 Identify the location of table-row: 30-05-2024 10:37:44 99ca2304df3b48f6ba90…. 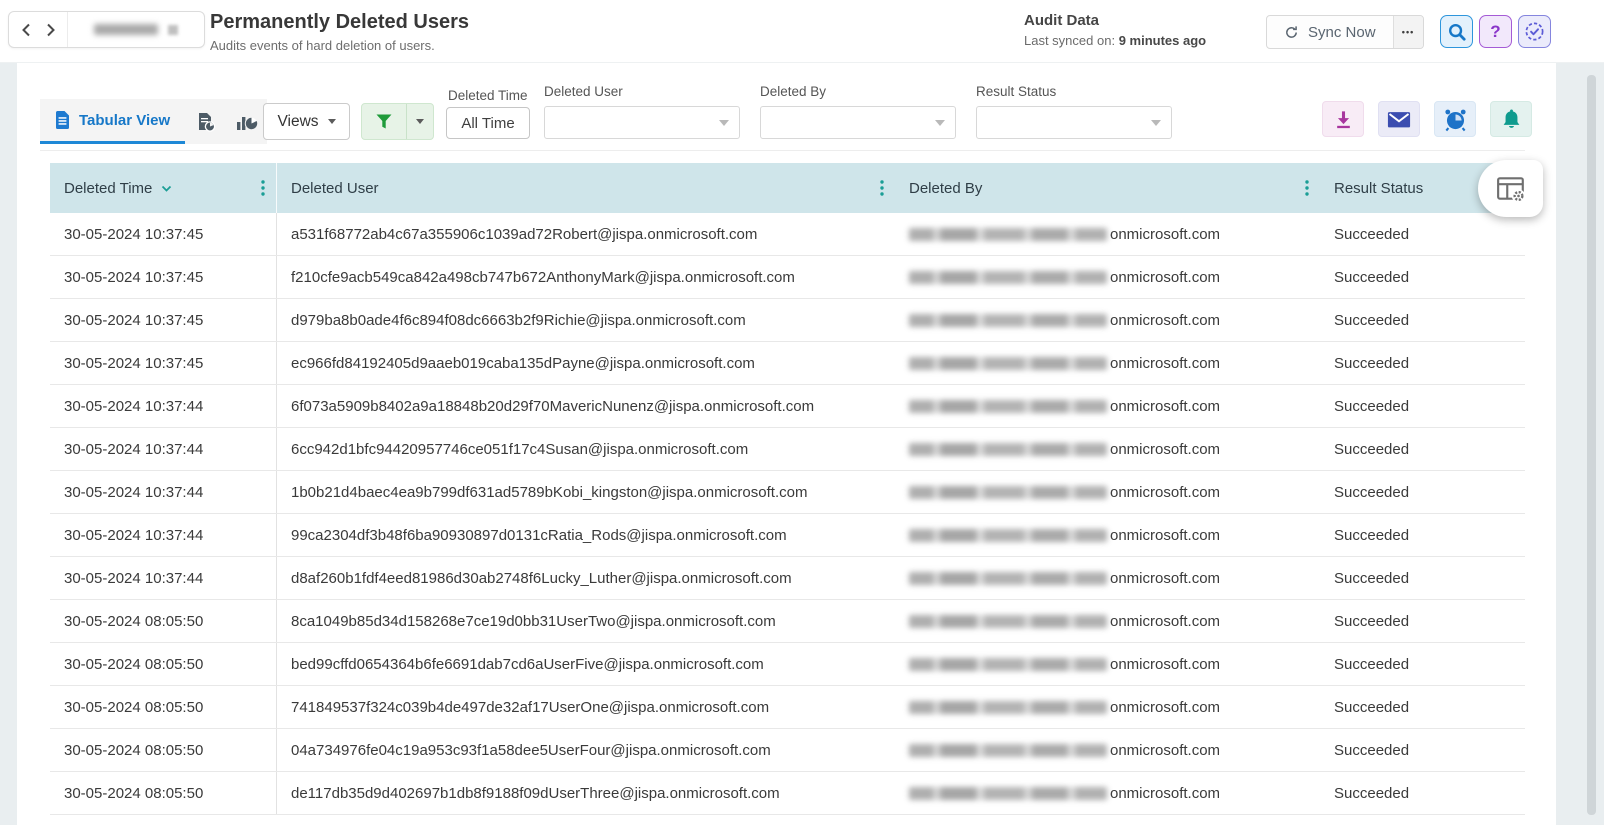
(787, 535).